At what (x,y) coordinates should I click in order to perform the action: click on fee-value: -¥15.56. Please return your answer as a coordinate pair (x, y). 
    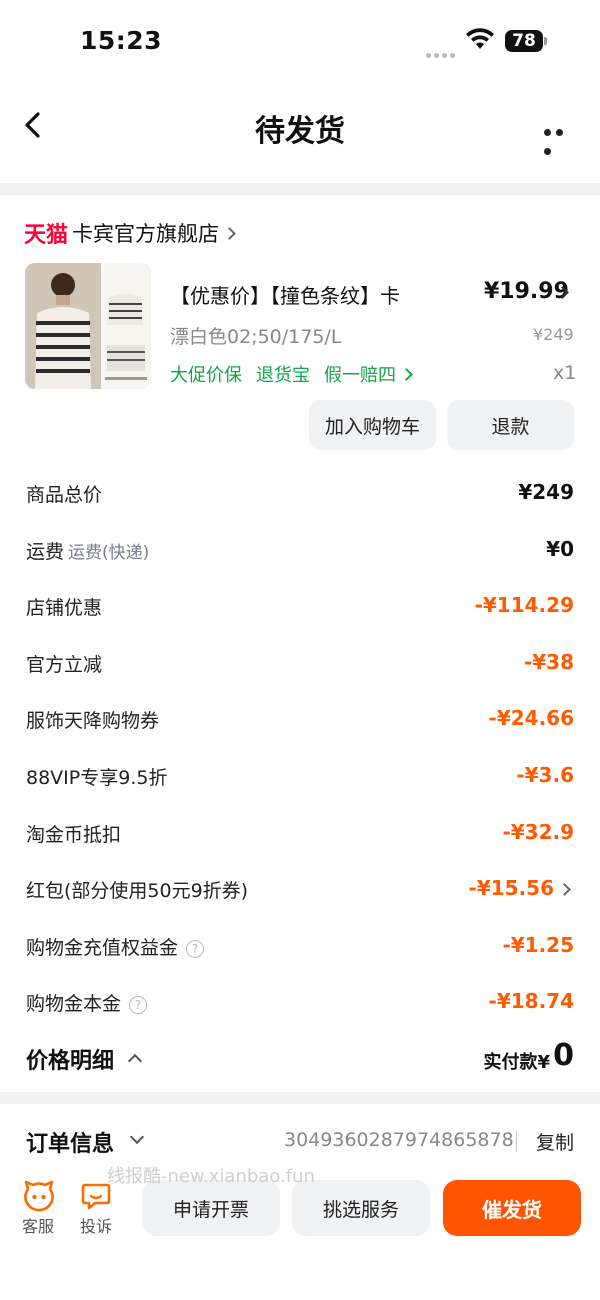
    Looking at the image, I should click on (511, 888).